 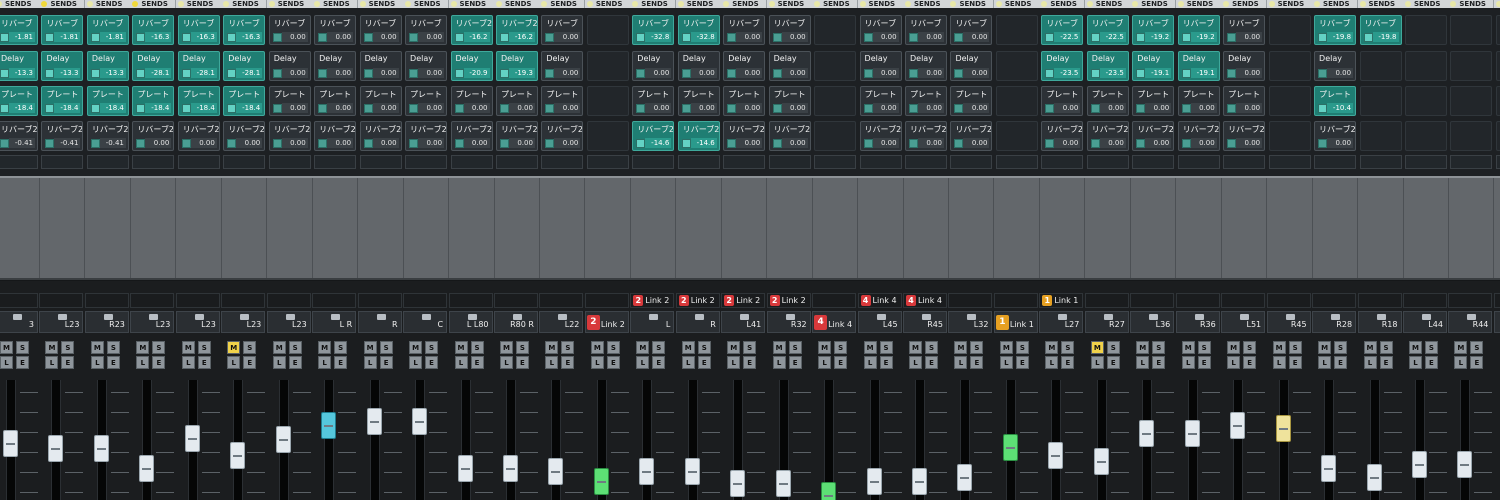 What do you see at coordinates (153, 30) in the screenshot?
I see `send-slot: リバーブ -16.3` at bounding box center [153, 30].